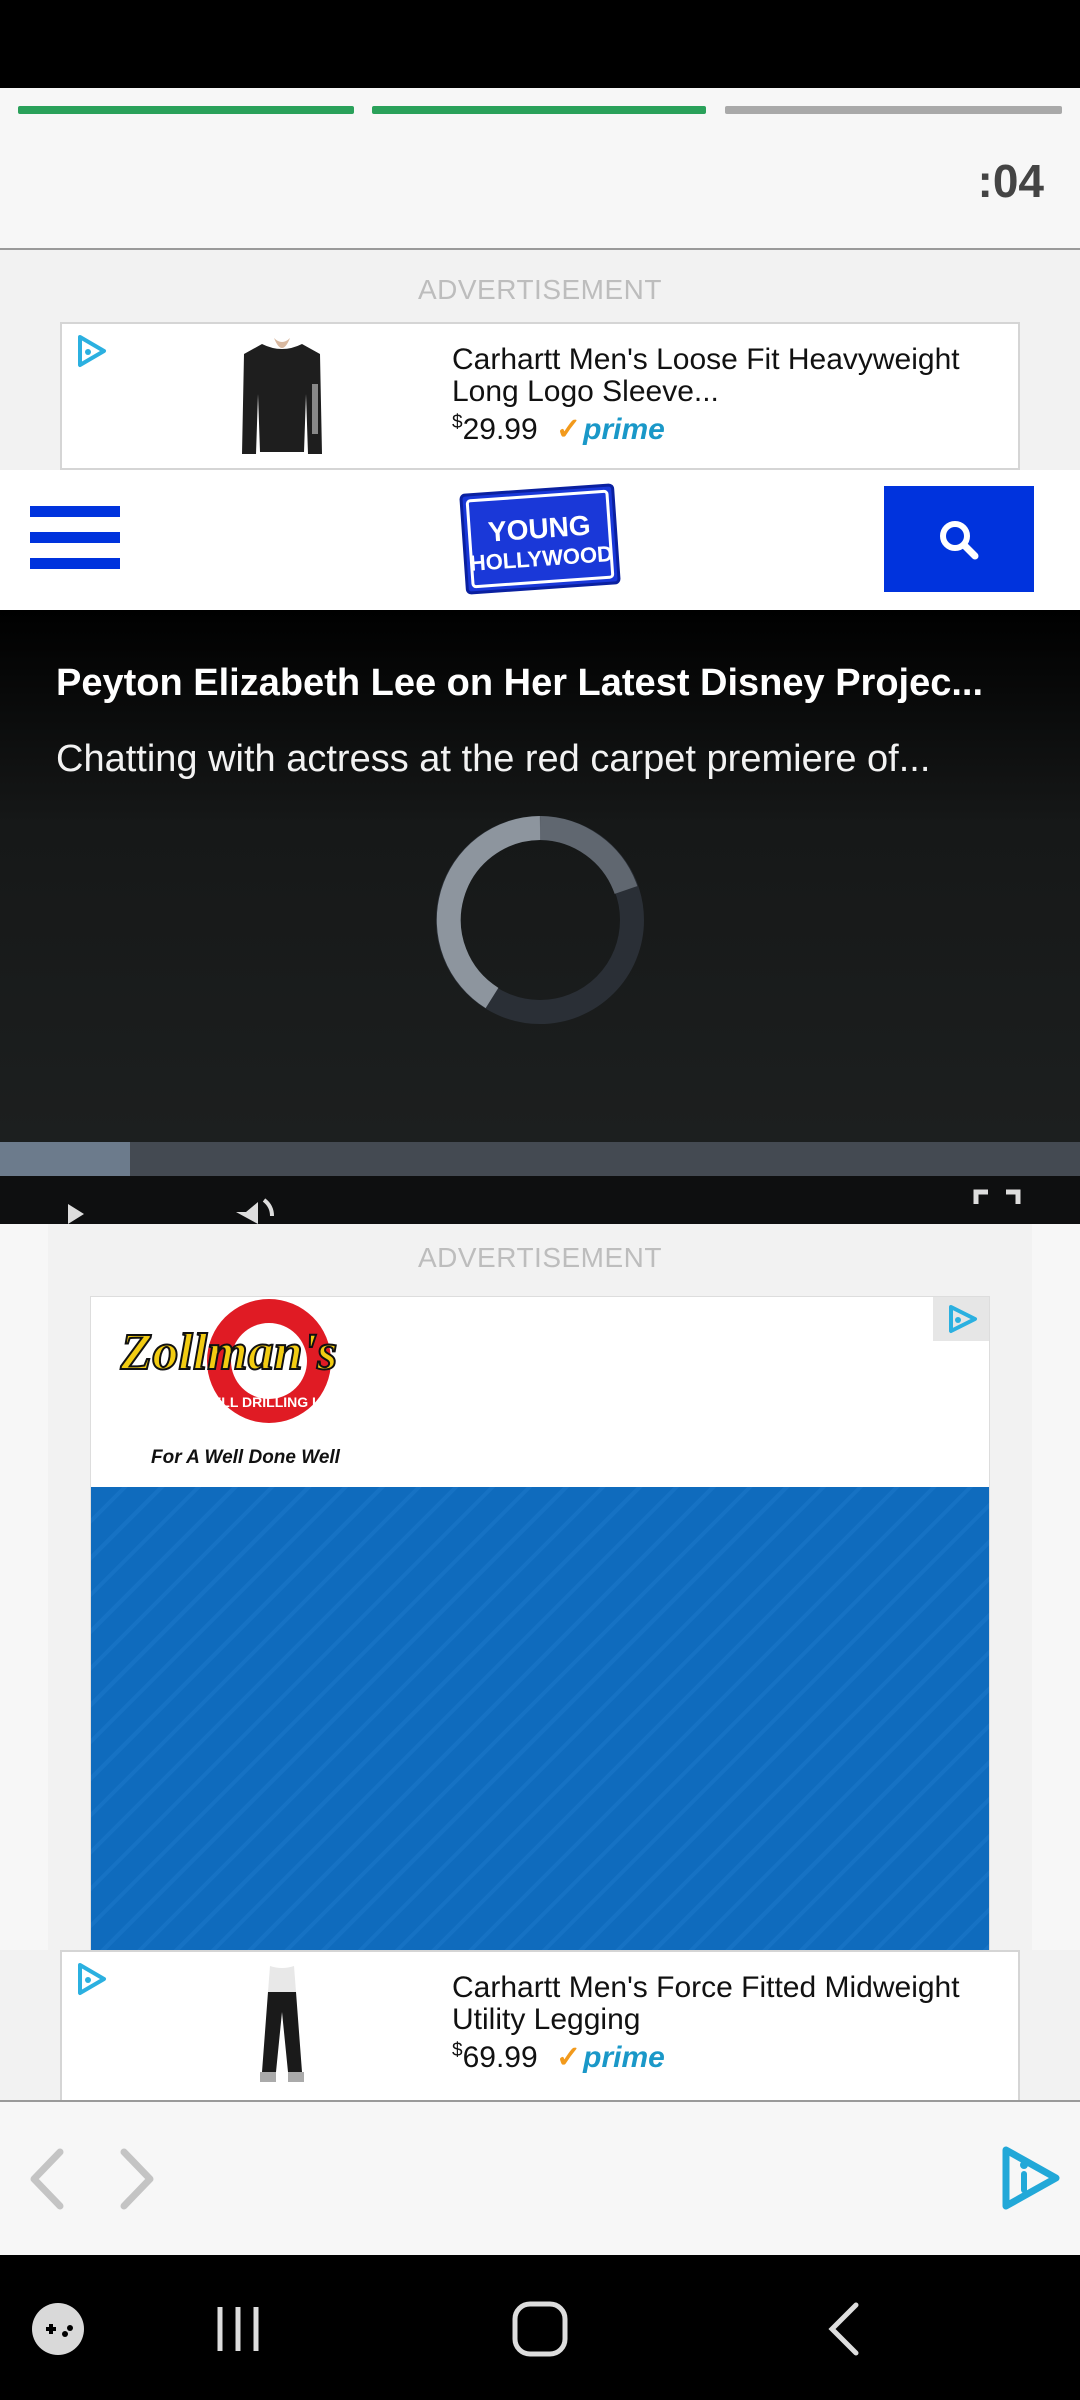  What do you see at coordinates (269, 1402) in the screenshot?
I see `zollmans-sub-text: WELL DRILLING LLC` at bounding box center [269, 1402].